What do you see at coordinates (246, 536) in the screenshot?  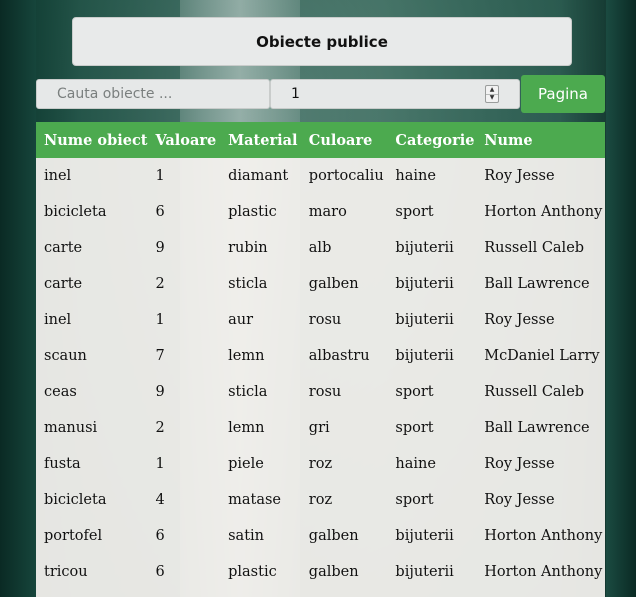 I see `cell-material: satin` at bounding box center [246, 536].